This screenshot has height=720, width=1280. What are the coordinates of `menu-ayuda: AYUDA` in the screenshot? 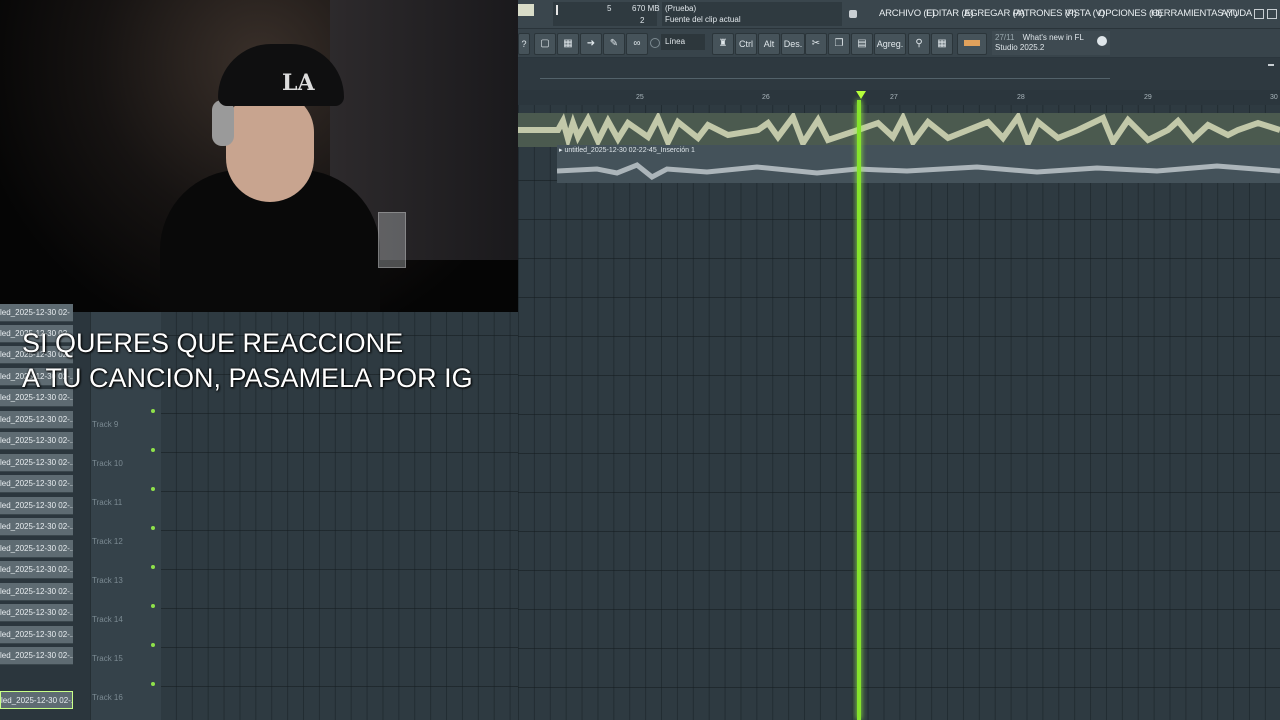 It's located at (1236, 13).